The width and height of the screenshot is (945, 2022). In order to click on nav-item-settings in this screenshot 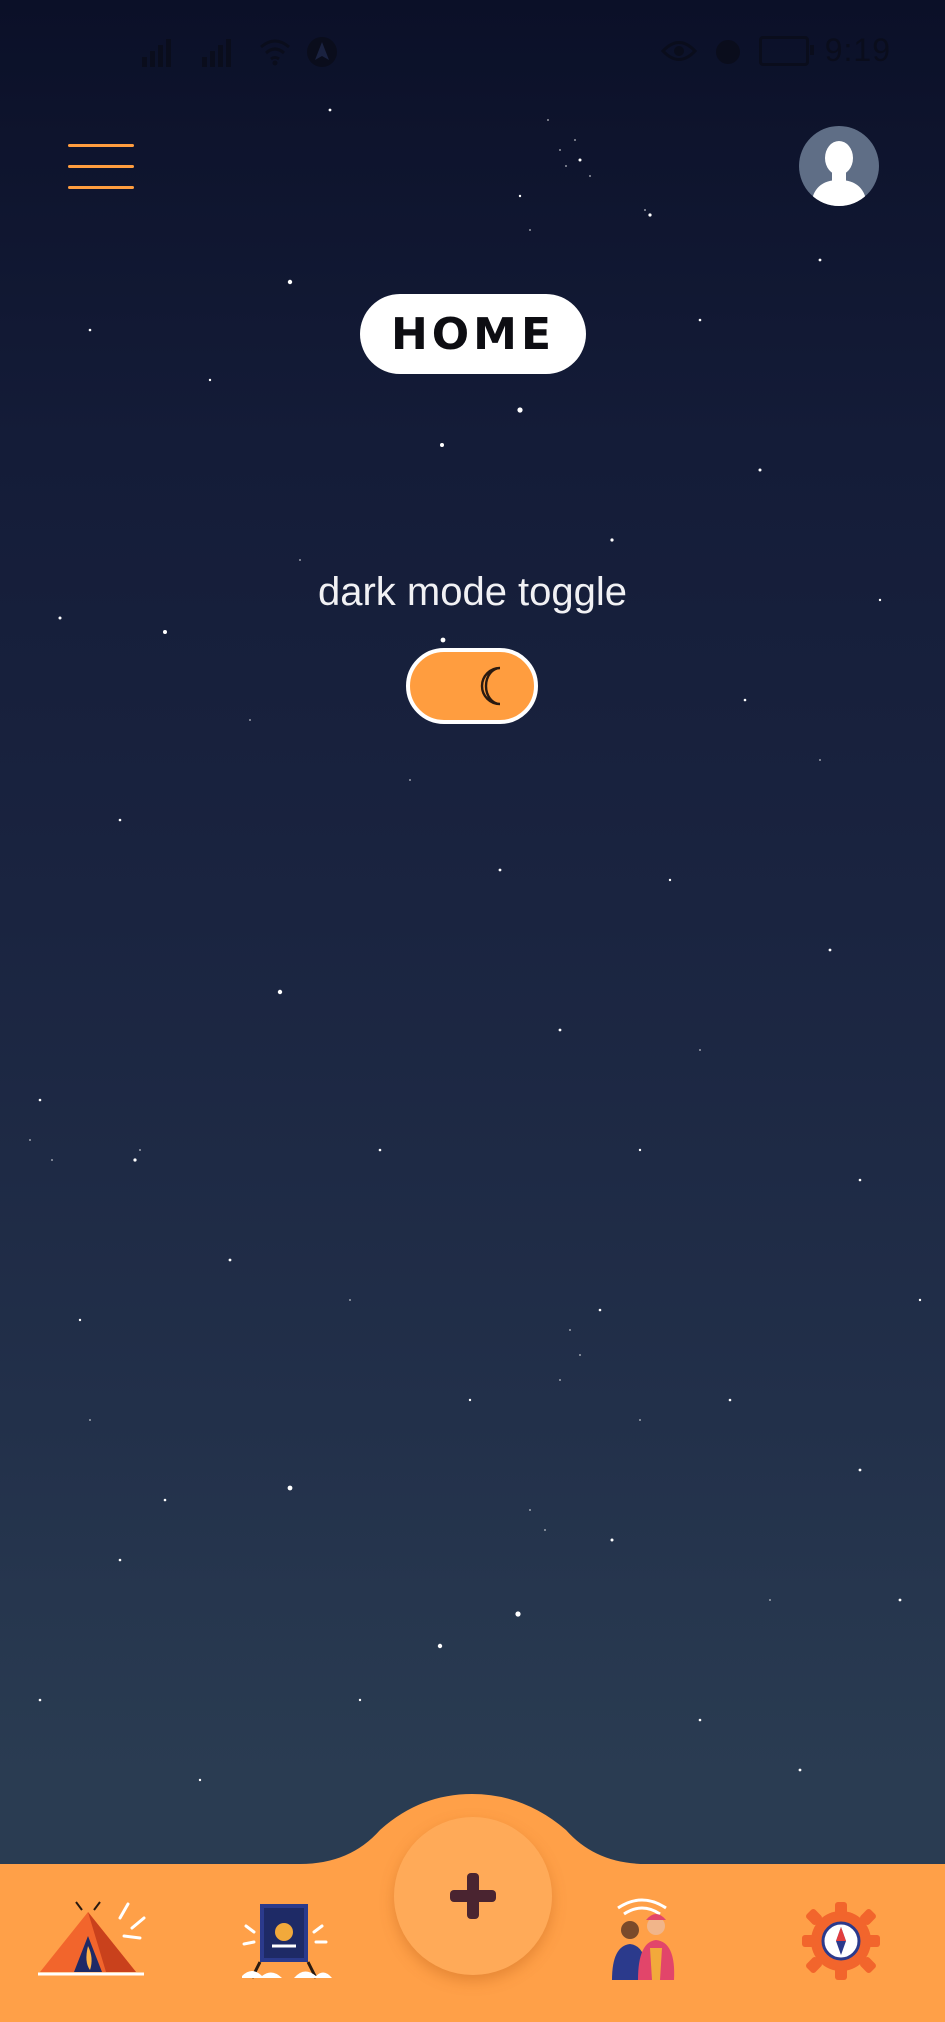, I will do `click(841, 1941)`.